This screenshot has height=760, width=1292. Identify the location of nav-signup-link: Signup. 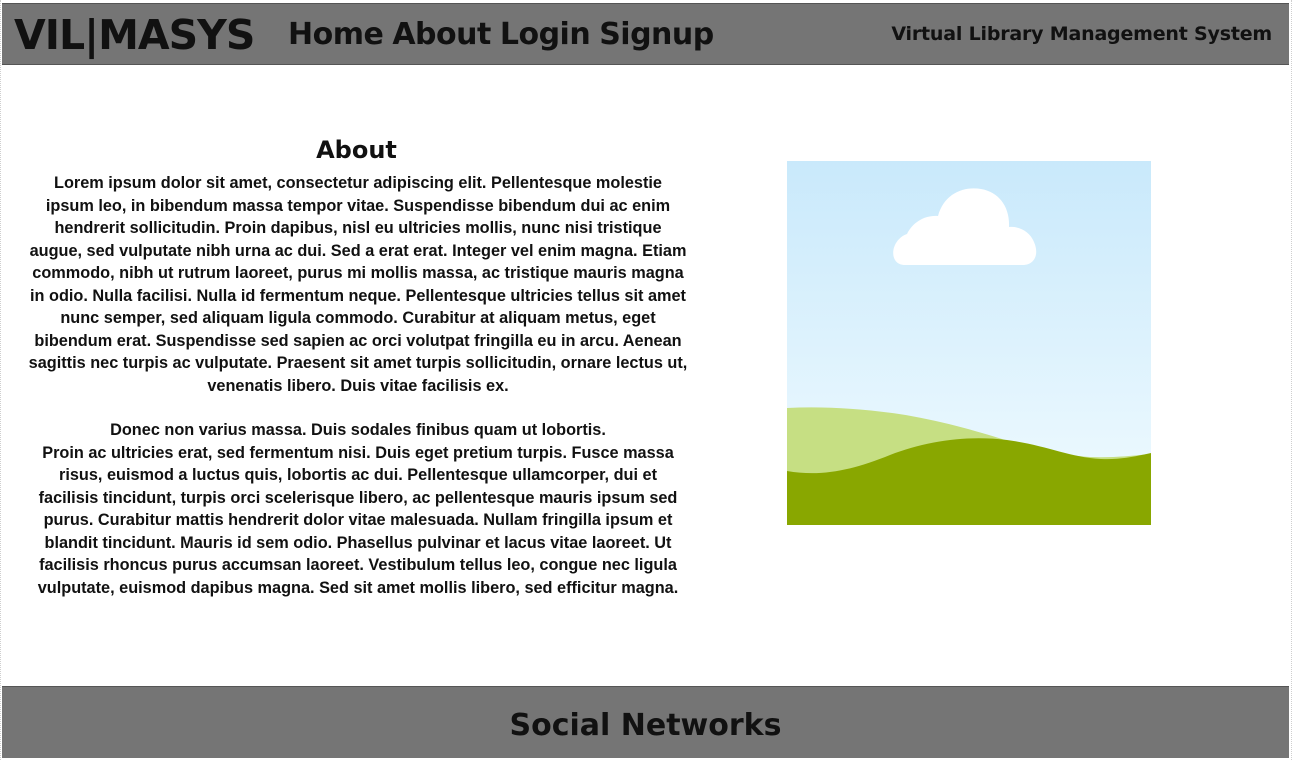
(656, 35).